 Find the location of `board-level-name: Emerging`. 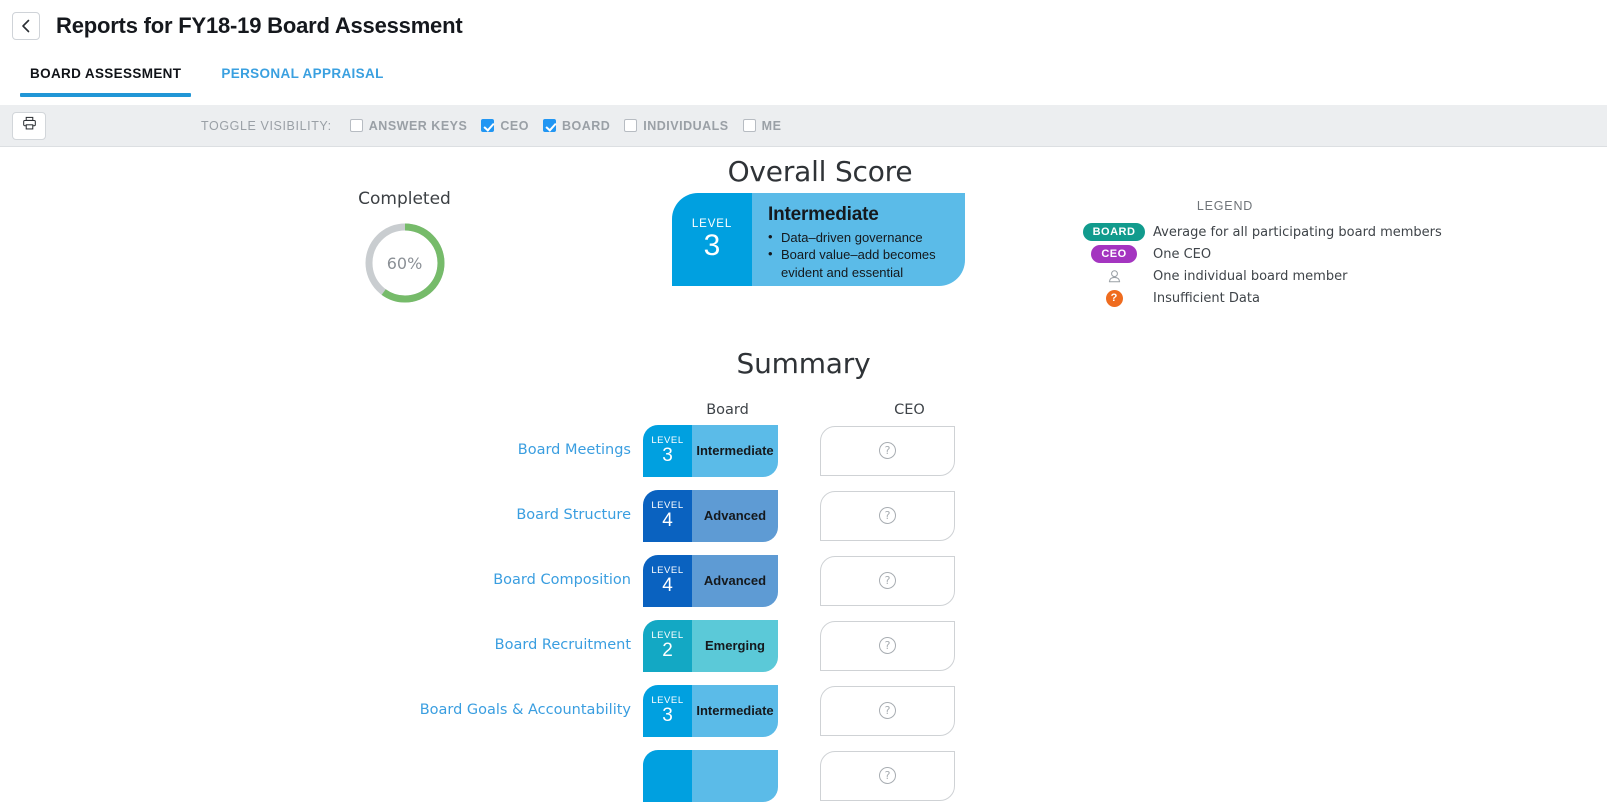

board-level-name: Emerging is located at coordinates (735, 645).